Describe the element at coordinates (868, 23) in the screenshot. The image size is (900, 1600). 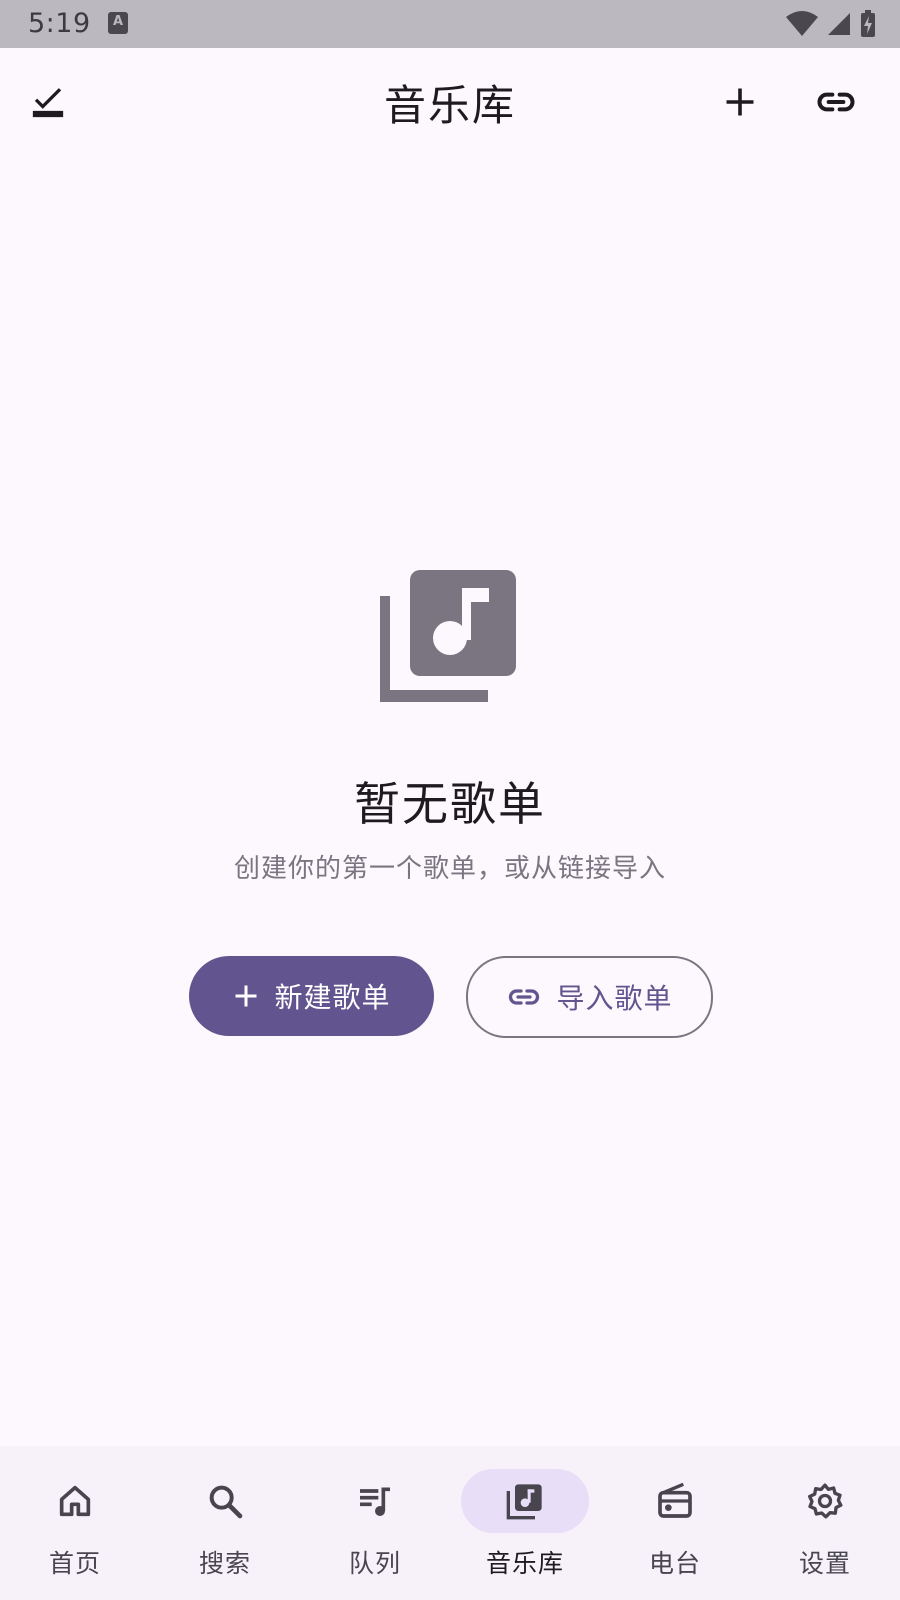
I see `battery-charging-icon` at that location.